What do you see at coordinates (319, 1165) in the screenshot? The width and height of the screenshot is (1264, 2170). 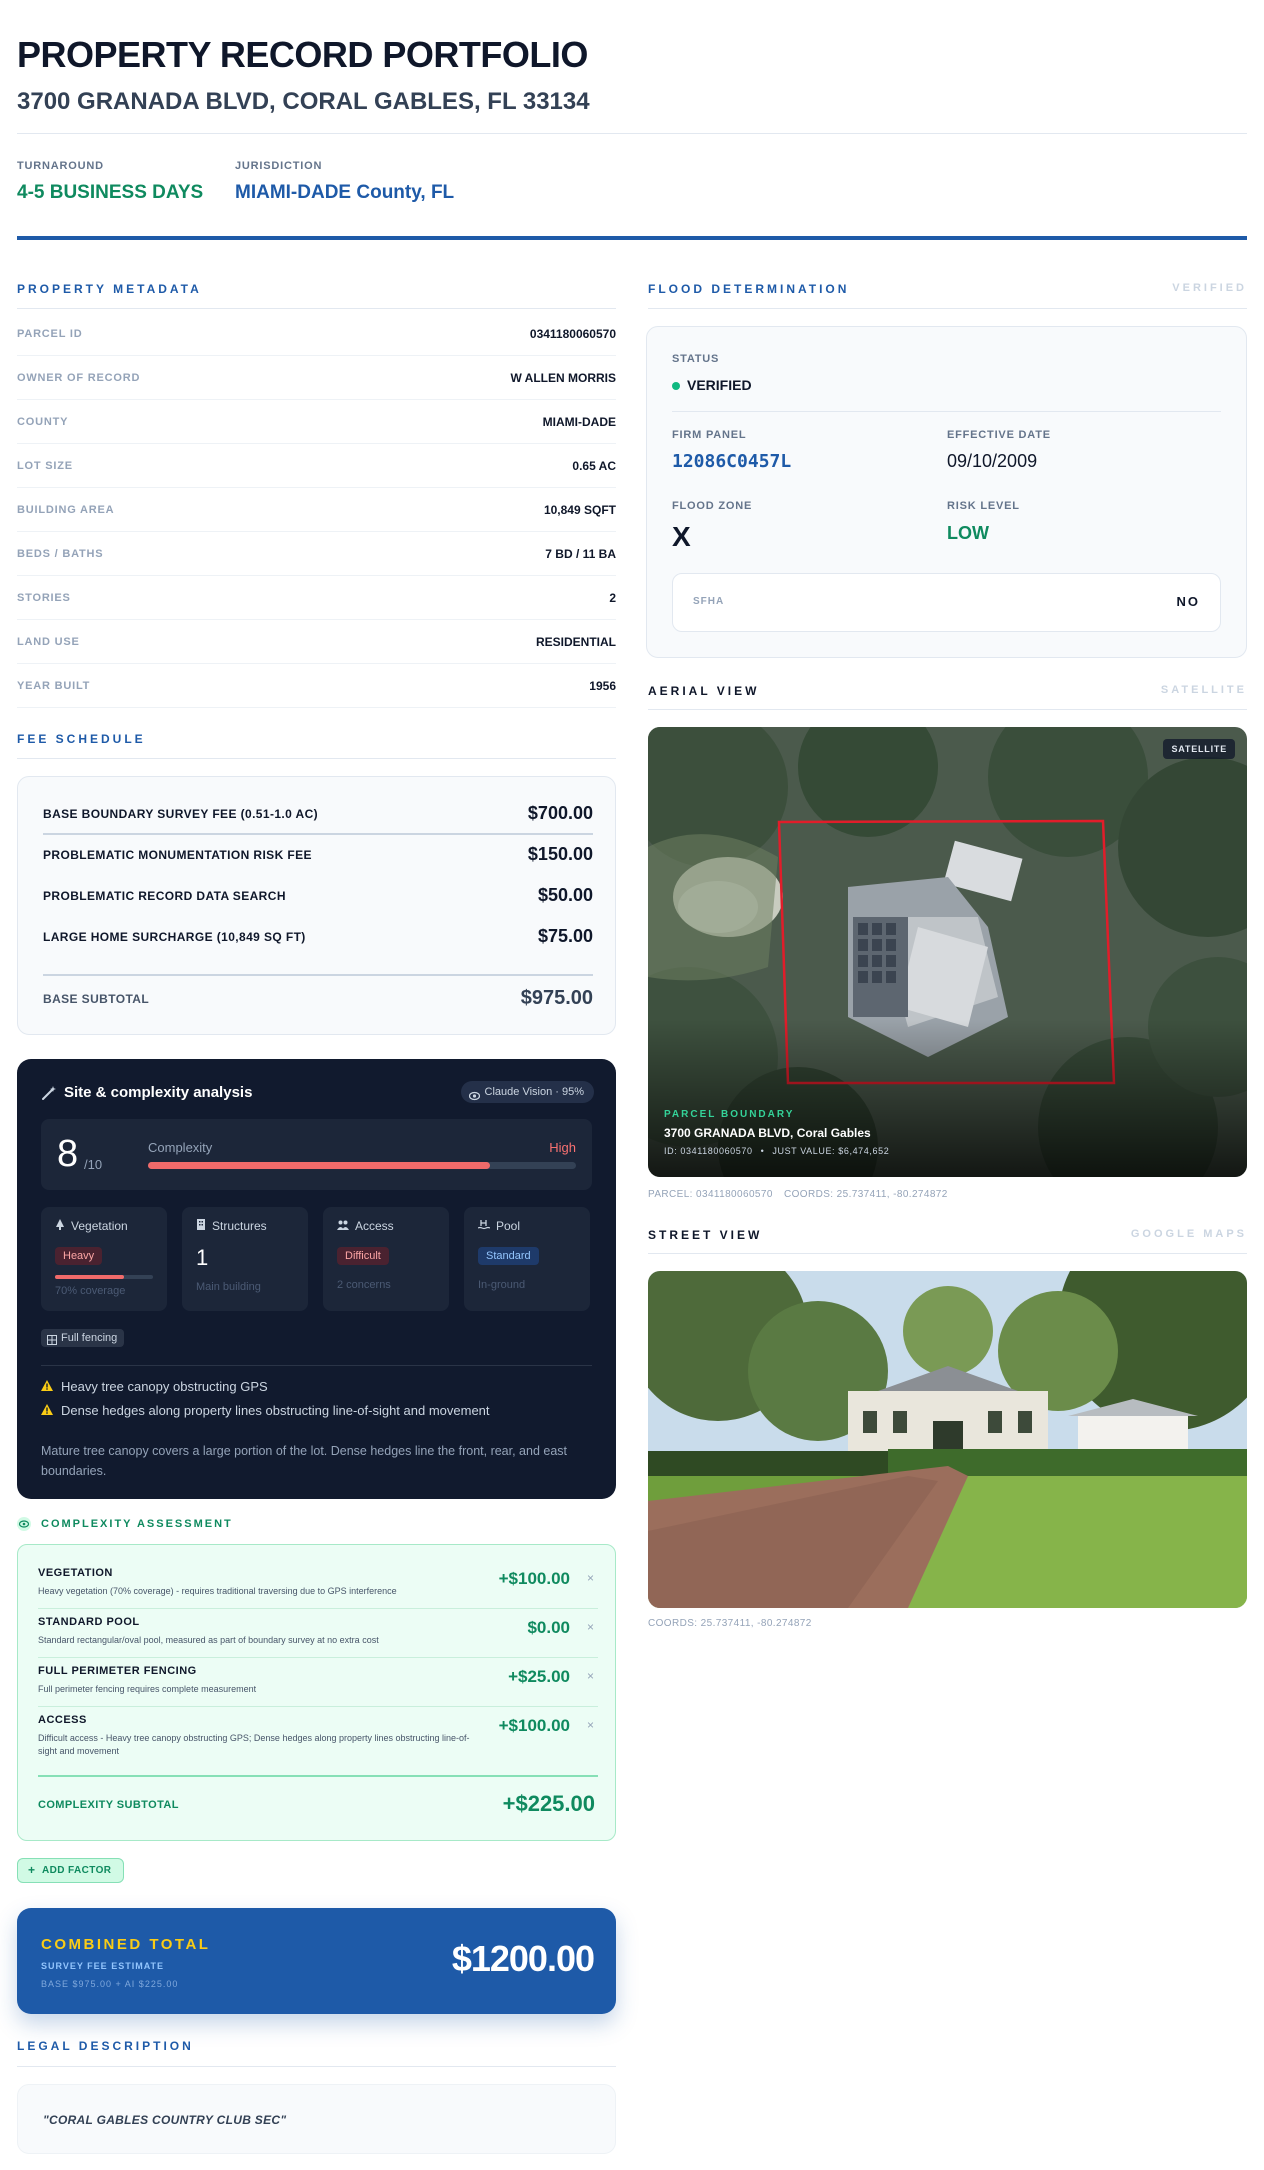 I see `complexity-bar-fill` at bounding box center [319, 1165].